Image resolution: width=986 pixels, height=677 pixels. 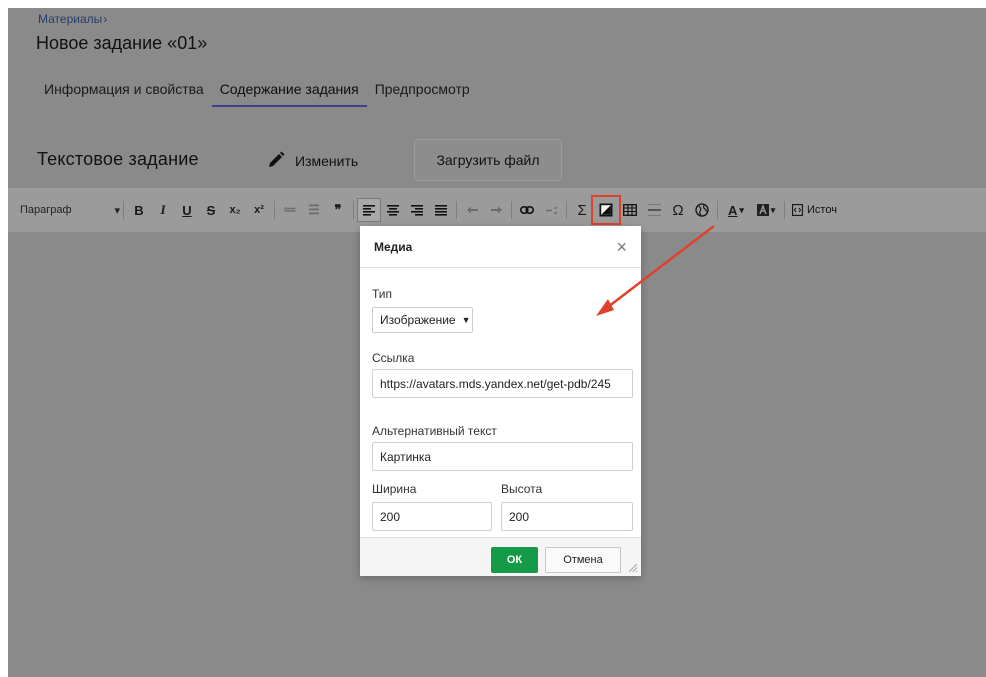 I want to click on table-icon, so click(x=630, y=210).